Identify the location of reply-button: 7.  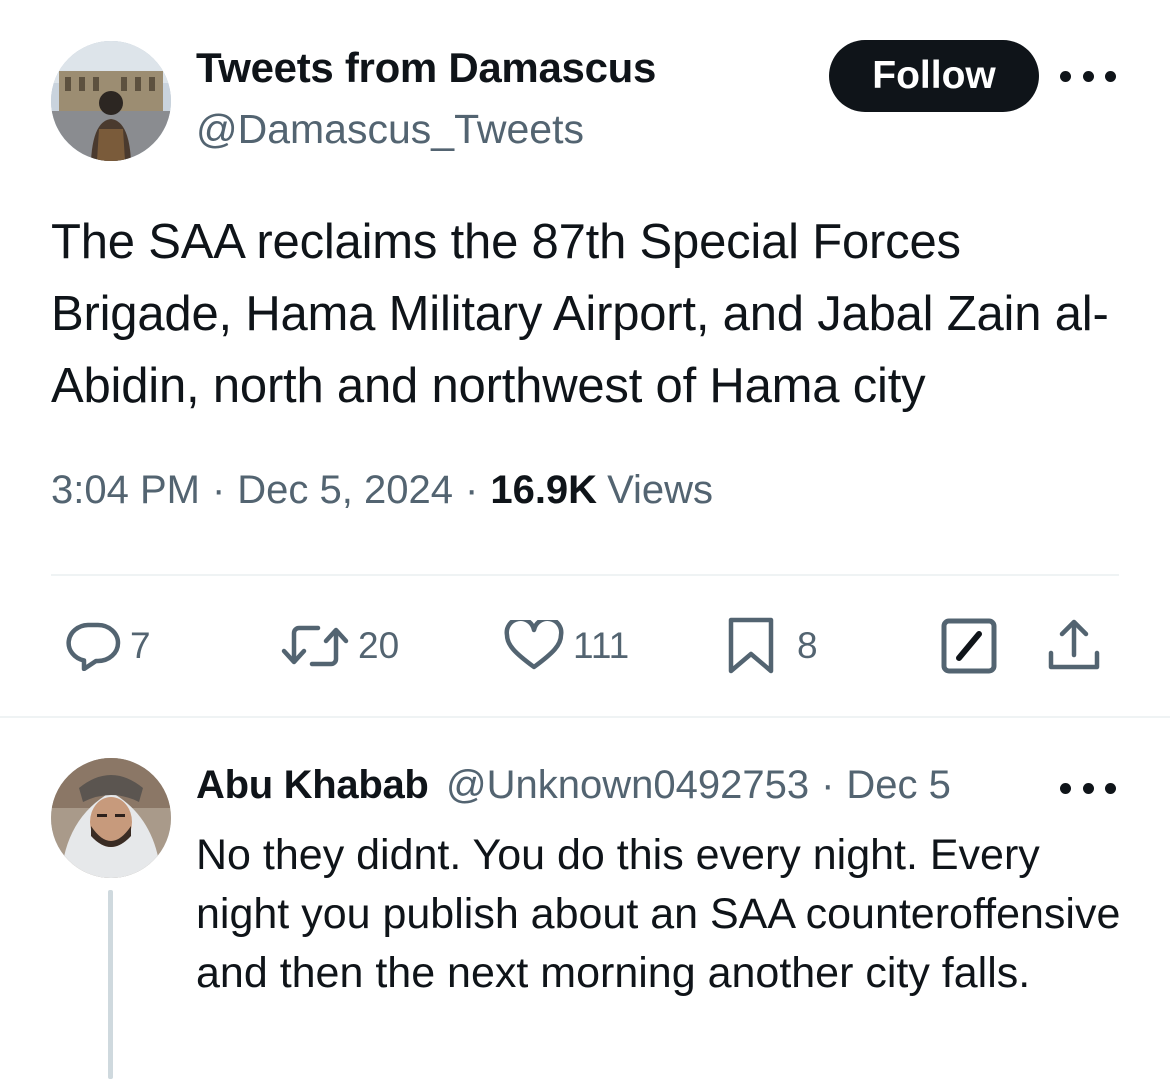
(107, 646).